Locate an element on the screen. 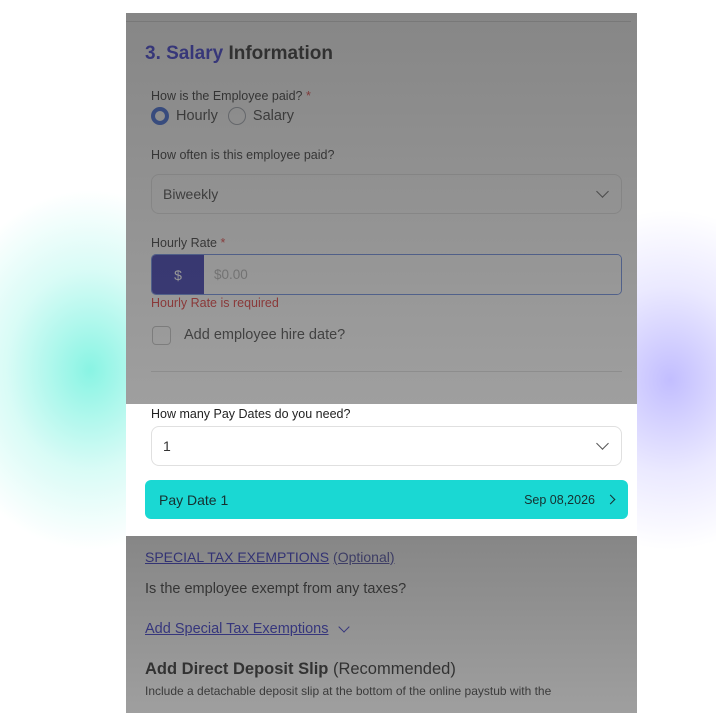  hourly-rate-error: Hourly Rate is required is located at coordinates (215, 303).